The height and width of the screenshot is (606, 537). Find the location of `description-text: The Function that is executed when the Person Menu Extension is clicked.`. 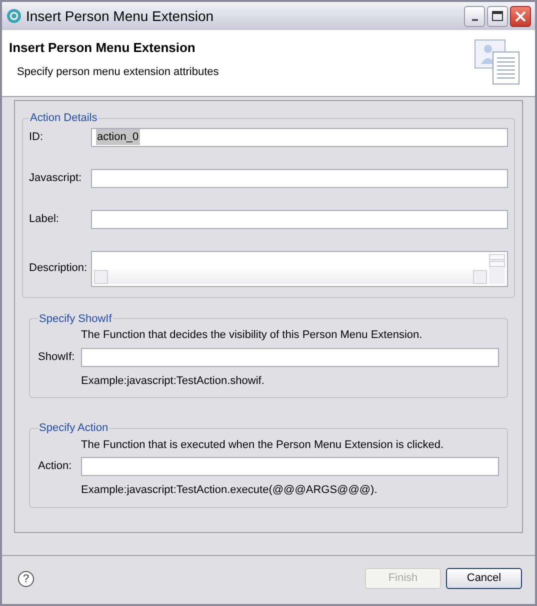

description-text: The Function that is executed when the Person Menu Extension is clicked. is located at coordinates (263, 445).